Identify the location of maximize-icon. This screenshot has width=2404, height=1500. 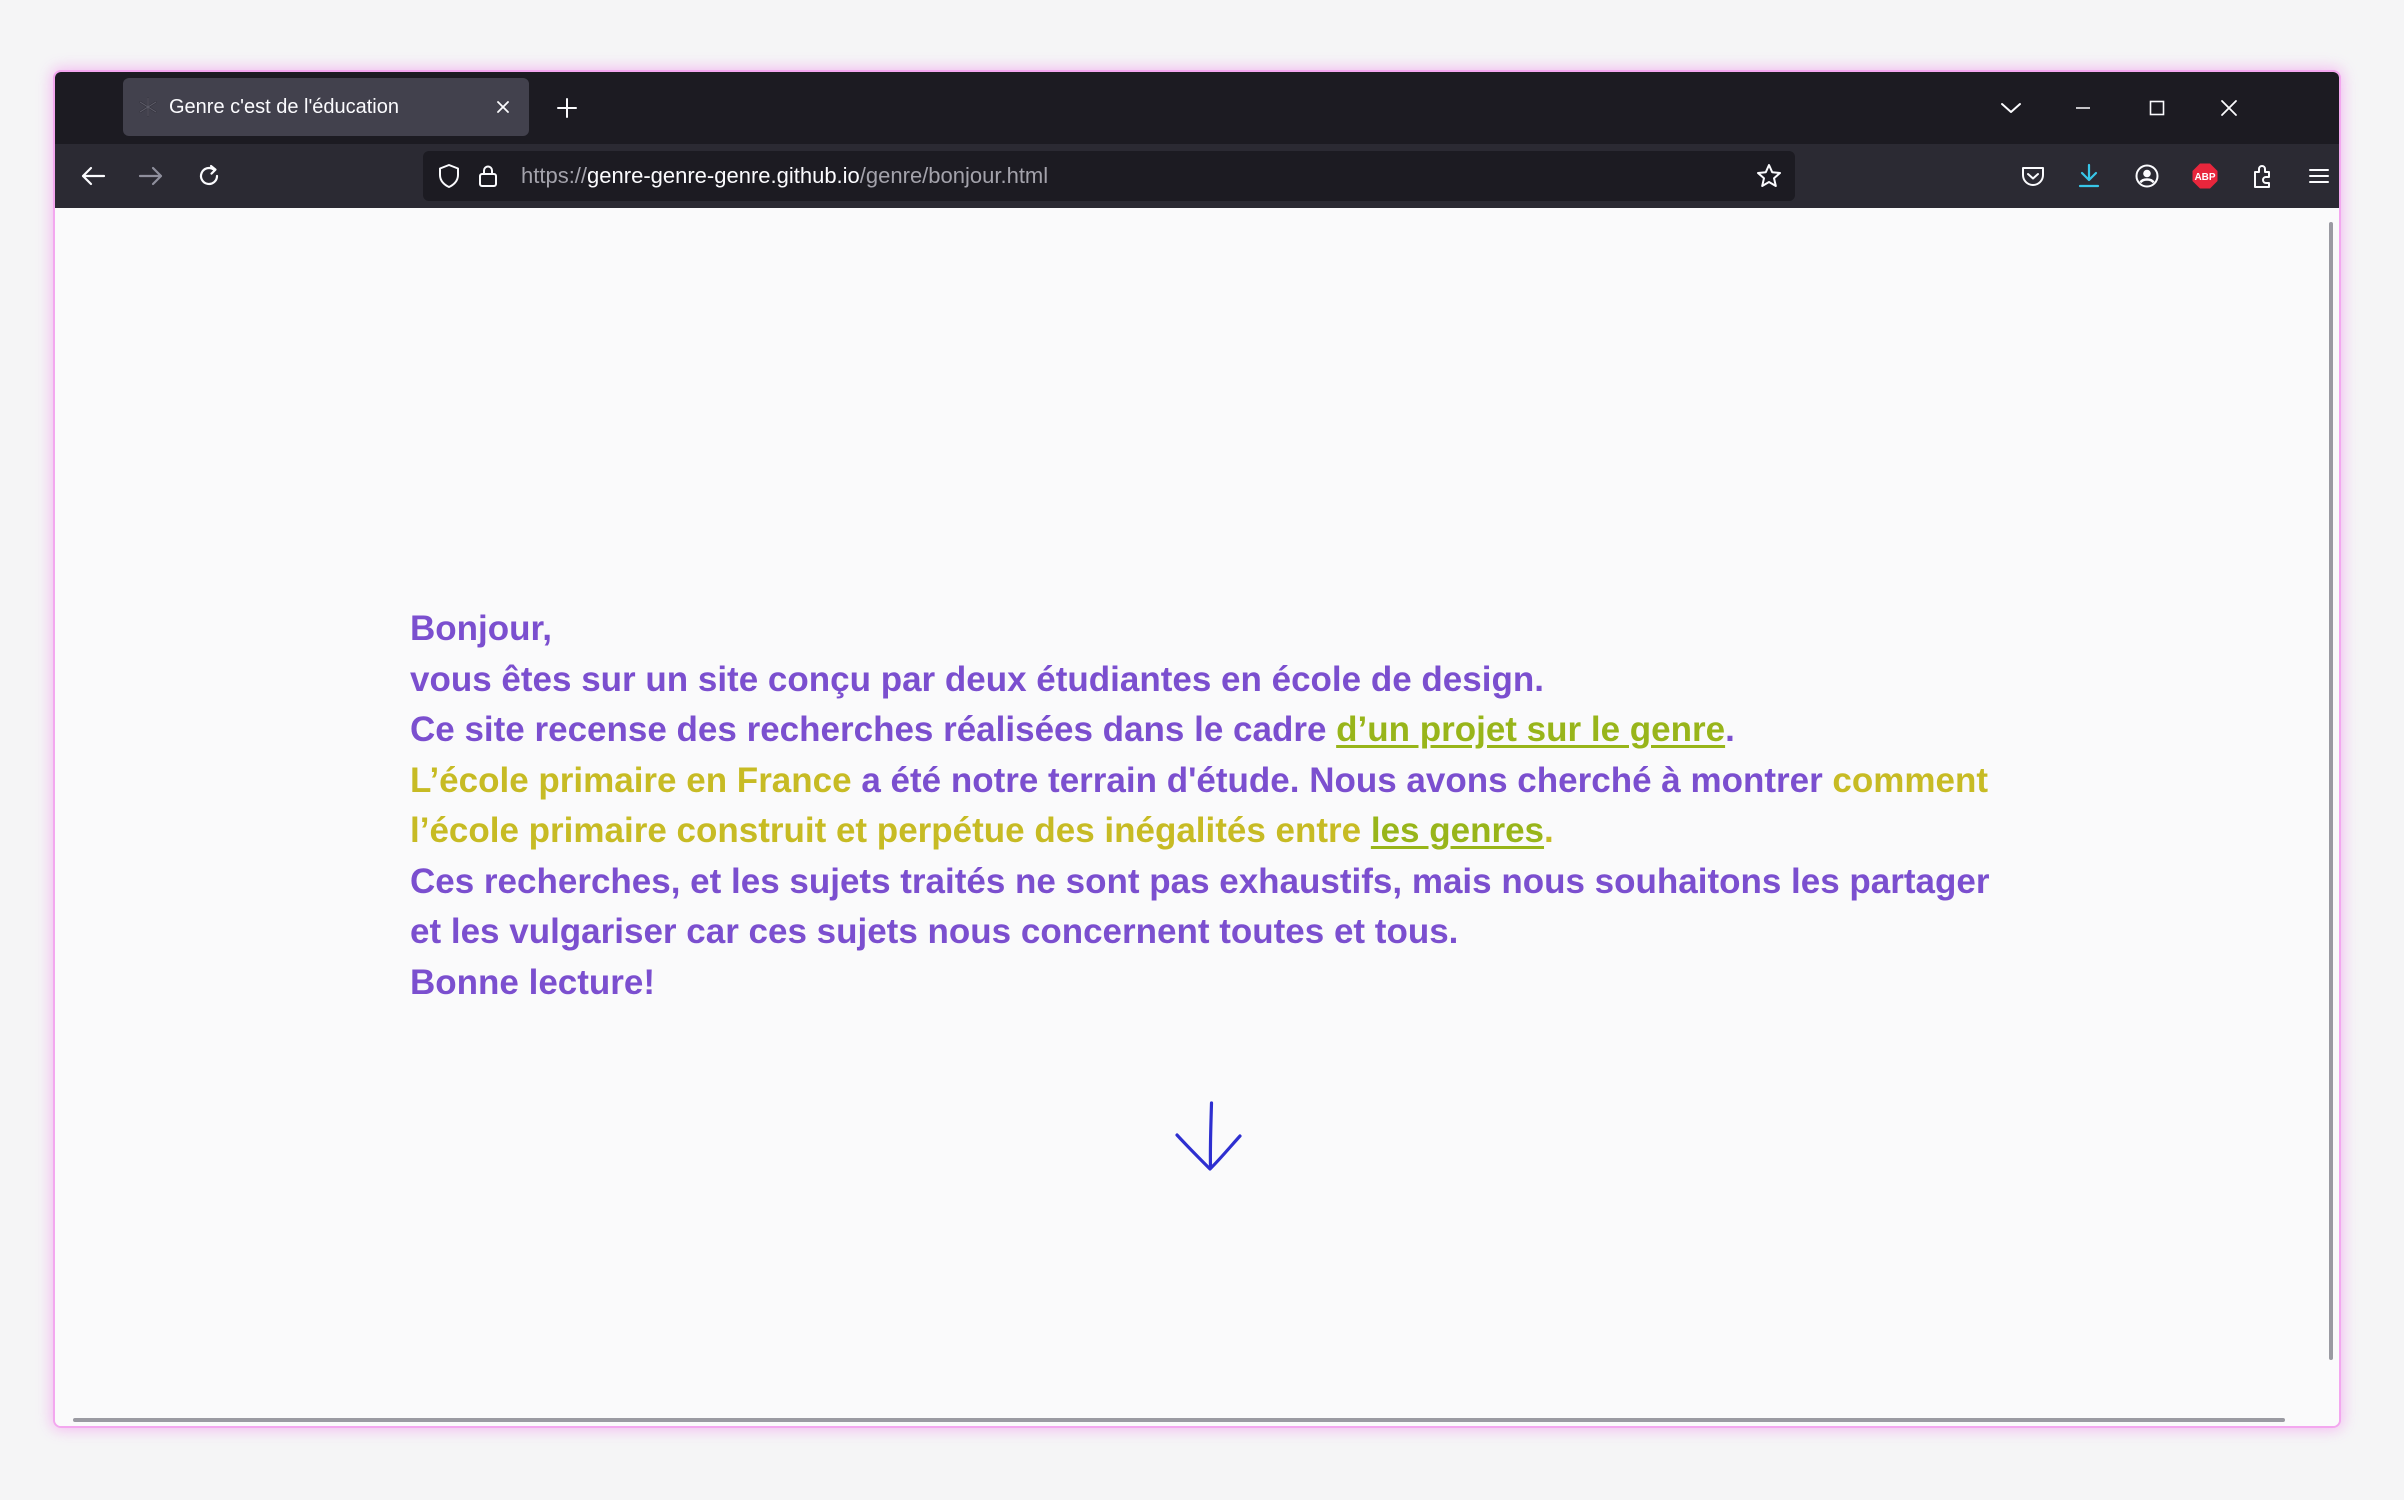
(2157, 108).